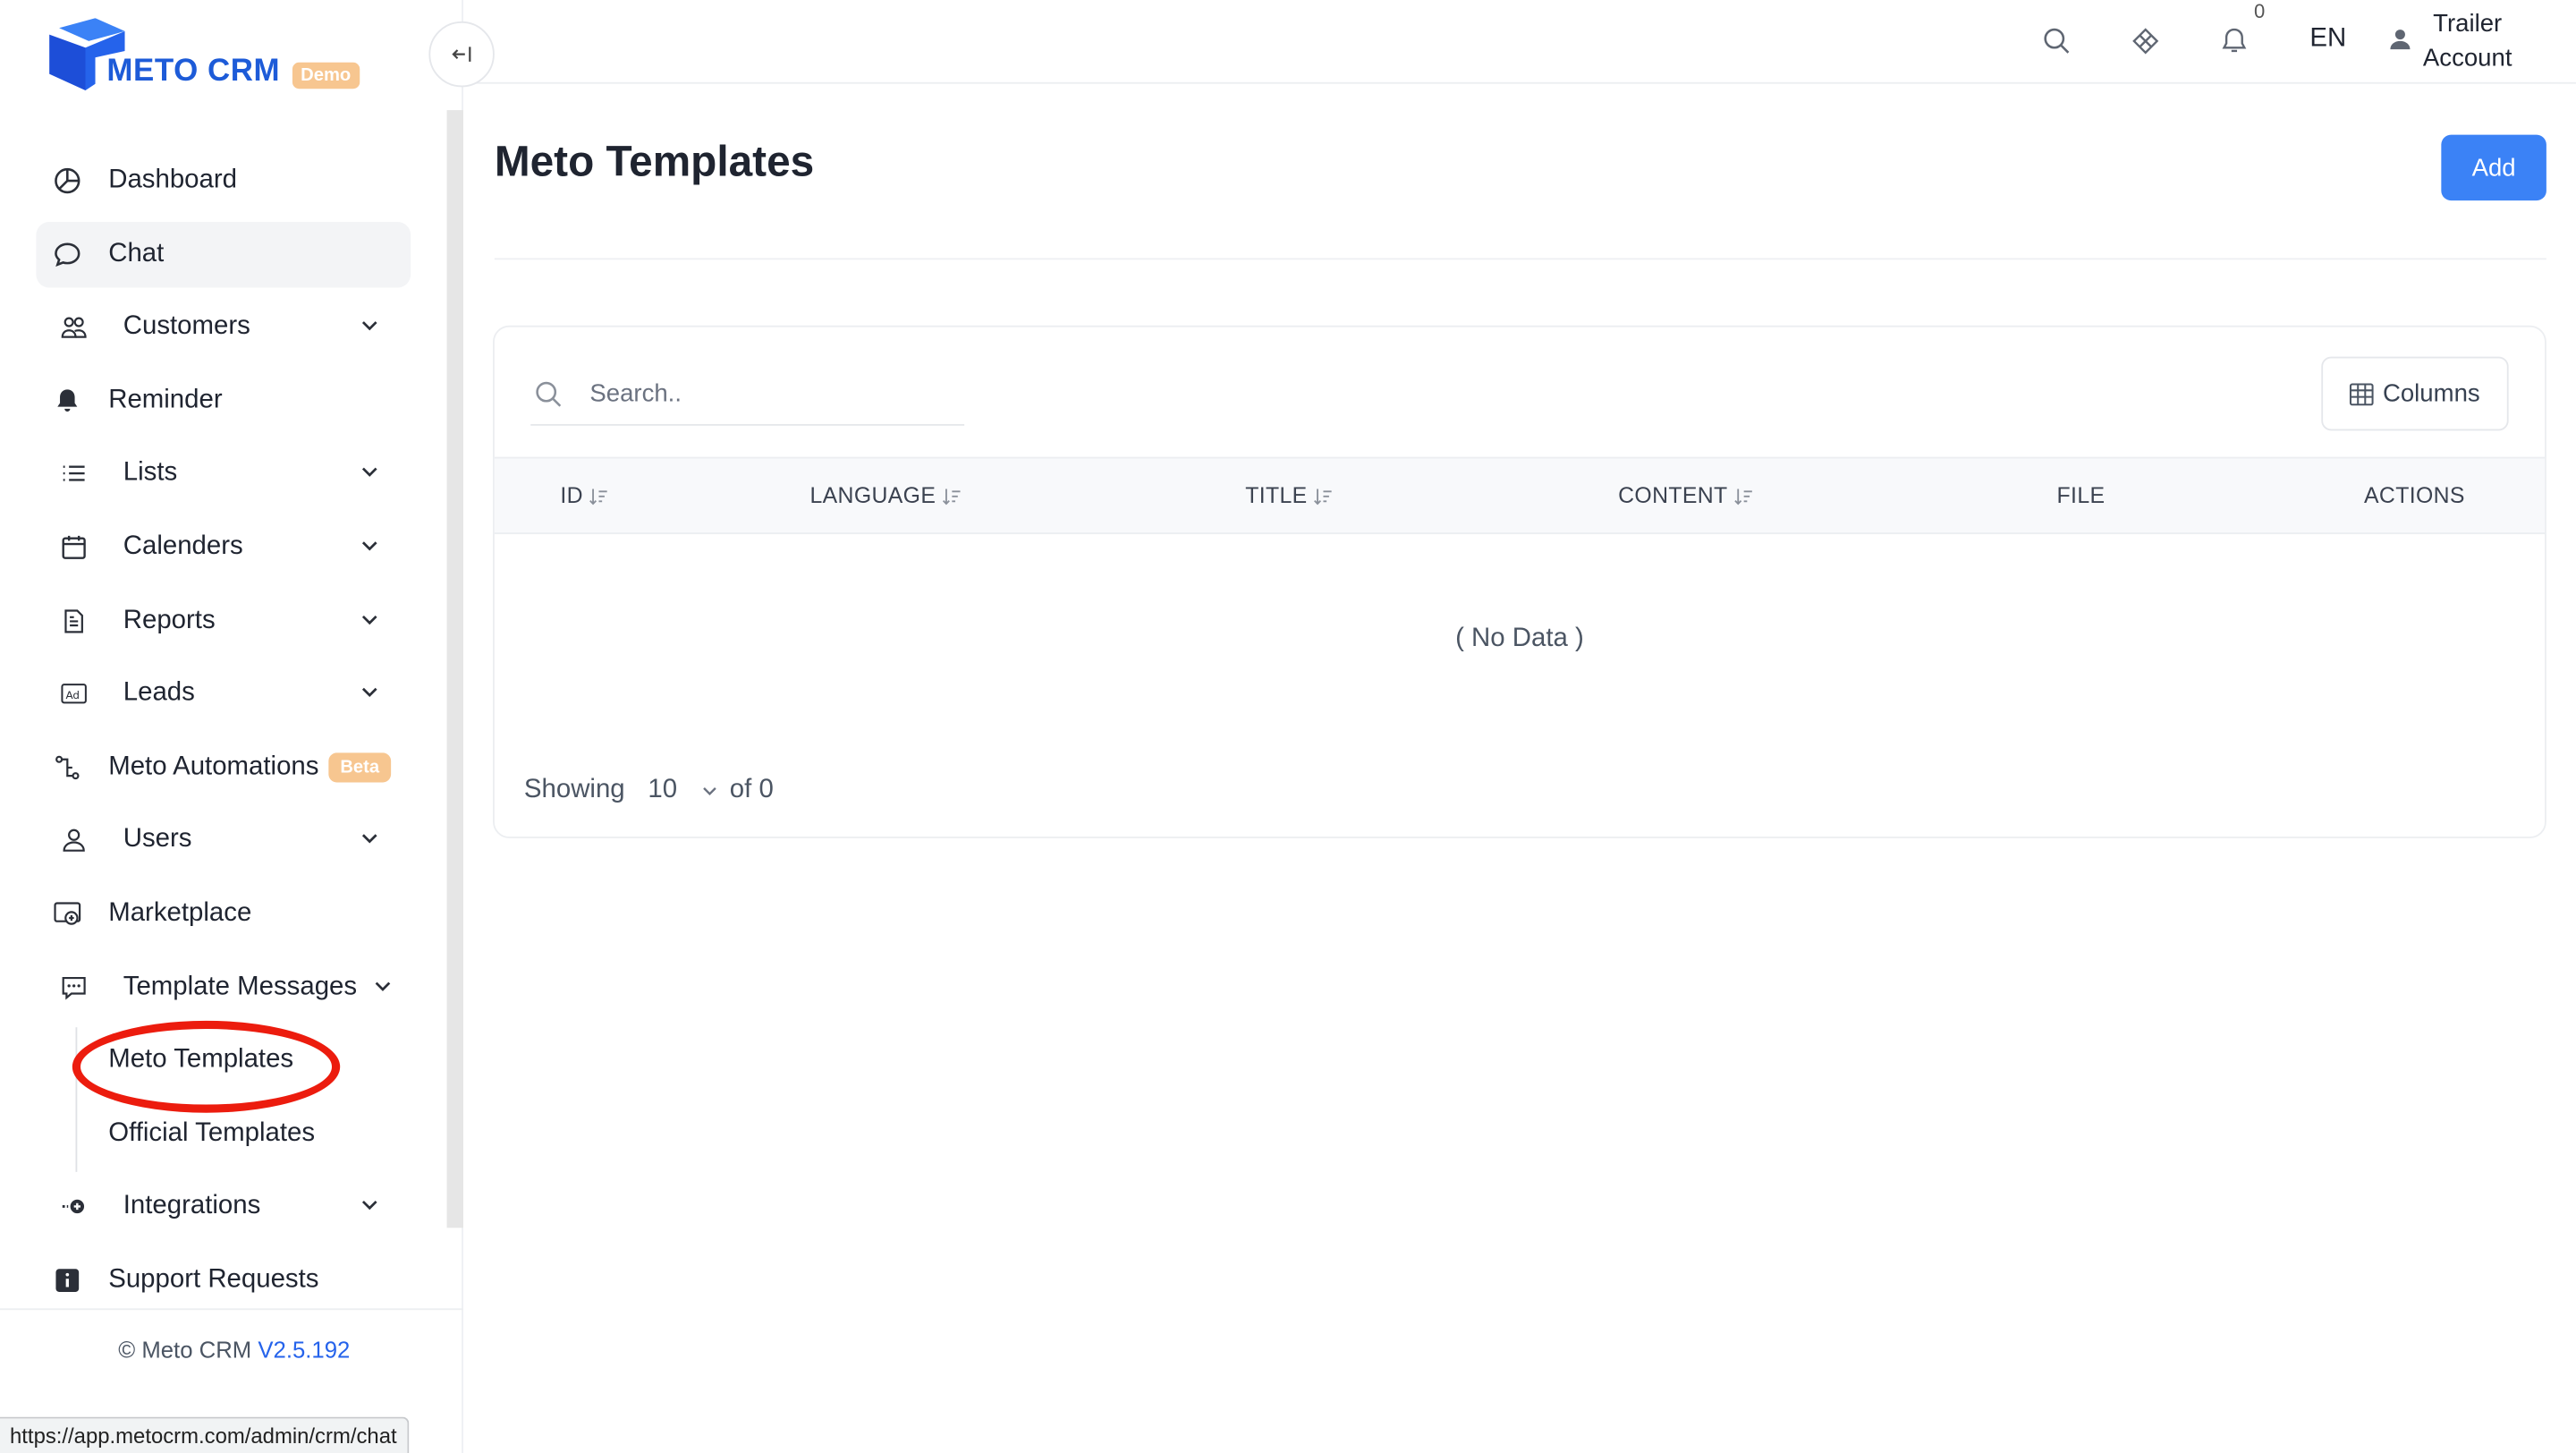 The width and height of the screenshot is (2576, 1453). I want to click on column-header-id: ID, so click(583, 495).